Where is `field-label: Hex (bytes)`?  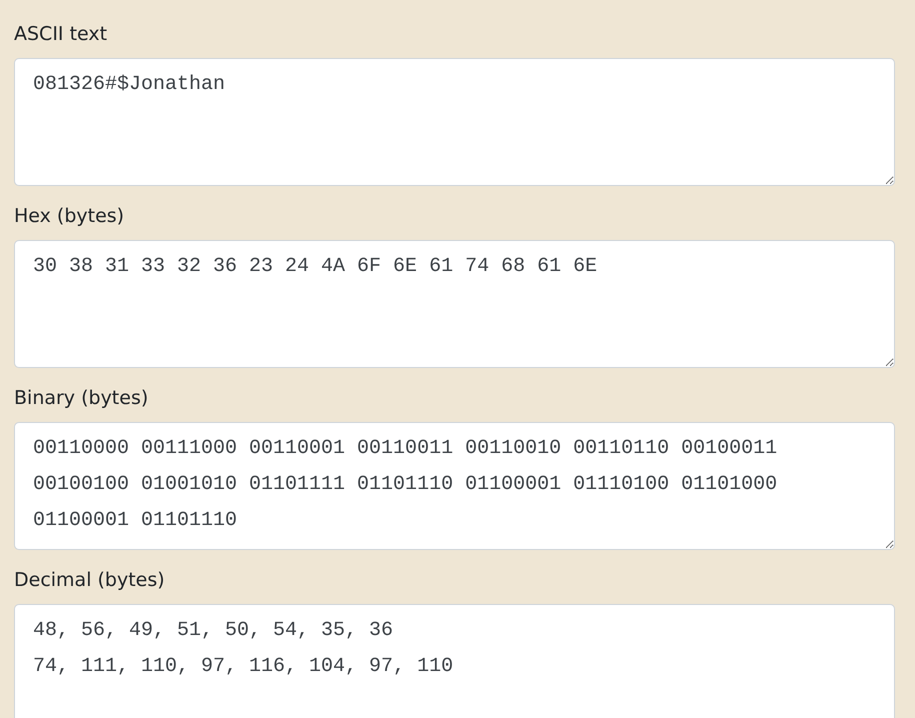
field-label: Hex (bytes) is located at coordinates (70, 216).